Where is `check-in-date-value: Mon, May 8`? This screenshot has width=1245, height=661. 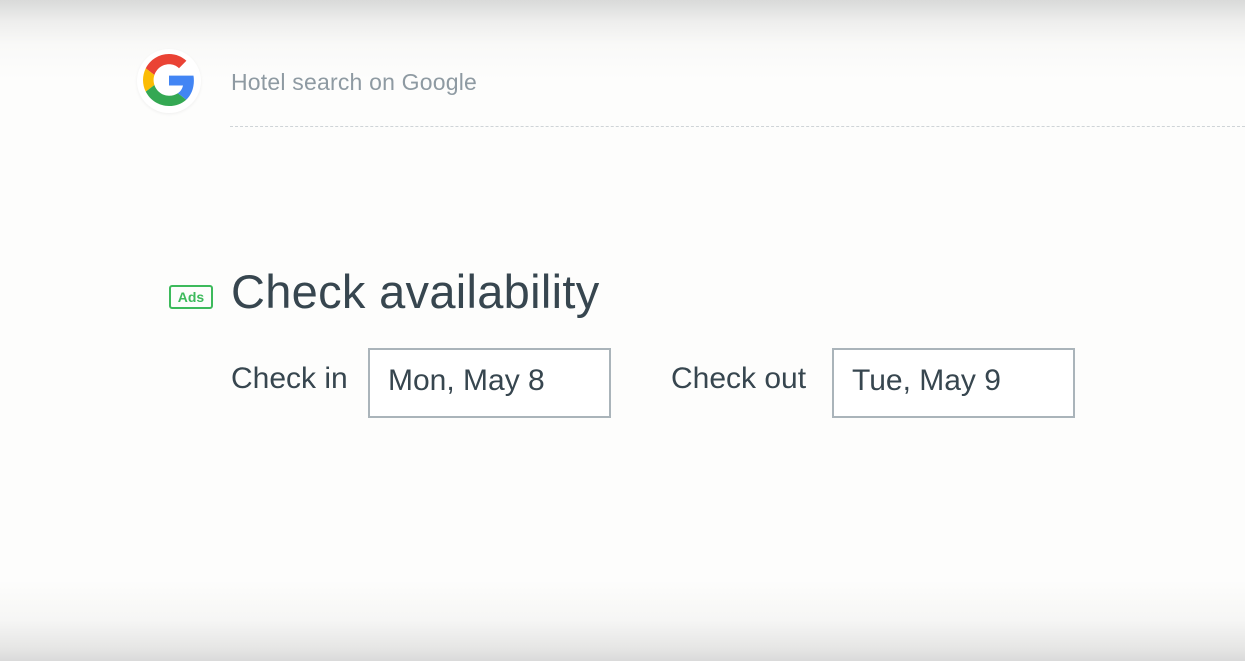 check-in-date-value: Mon, May 8 is located at coordinates (466, 380).